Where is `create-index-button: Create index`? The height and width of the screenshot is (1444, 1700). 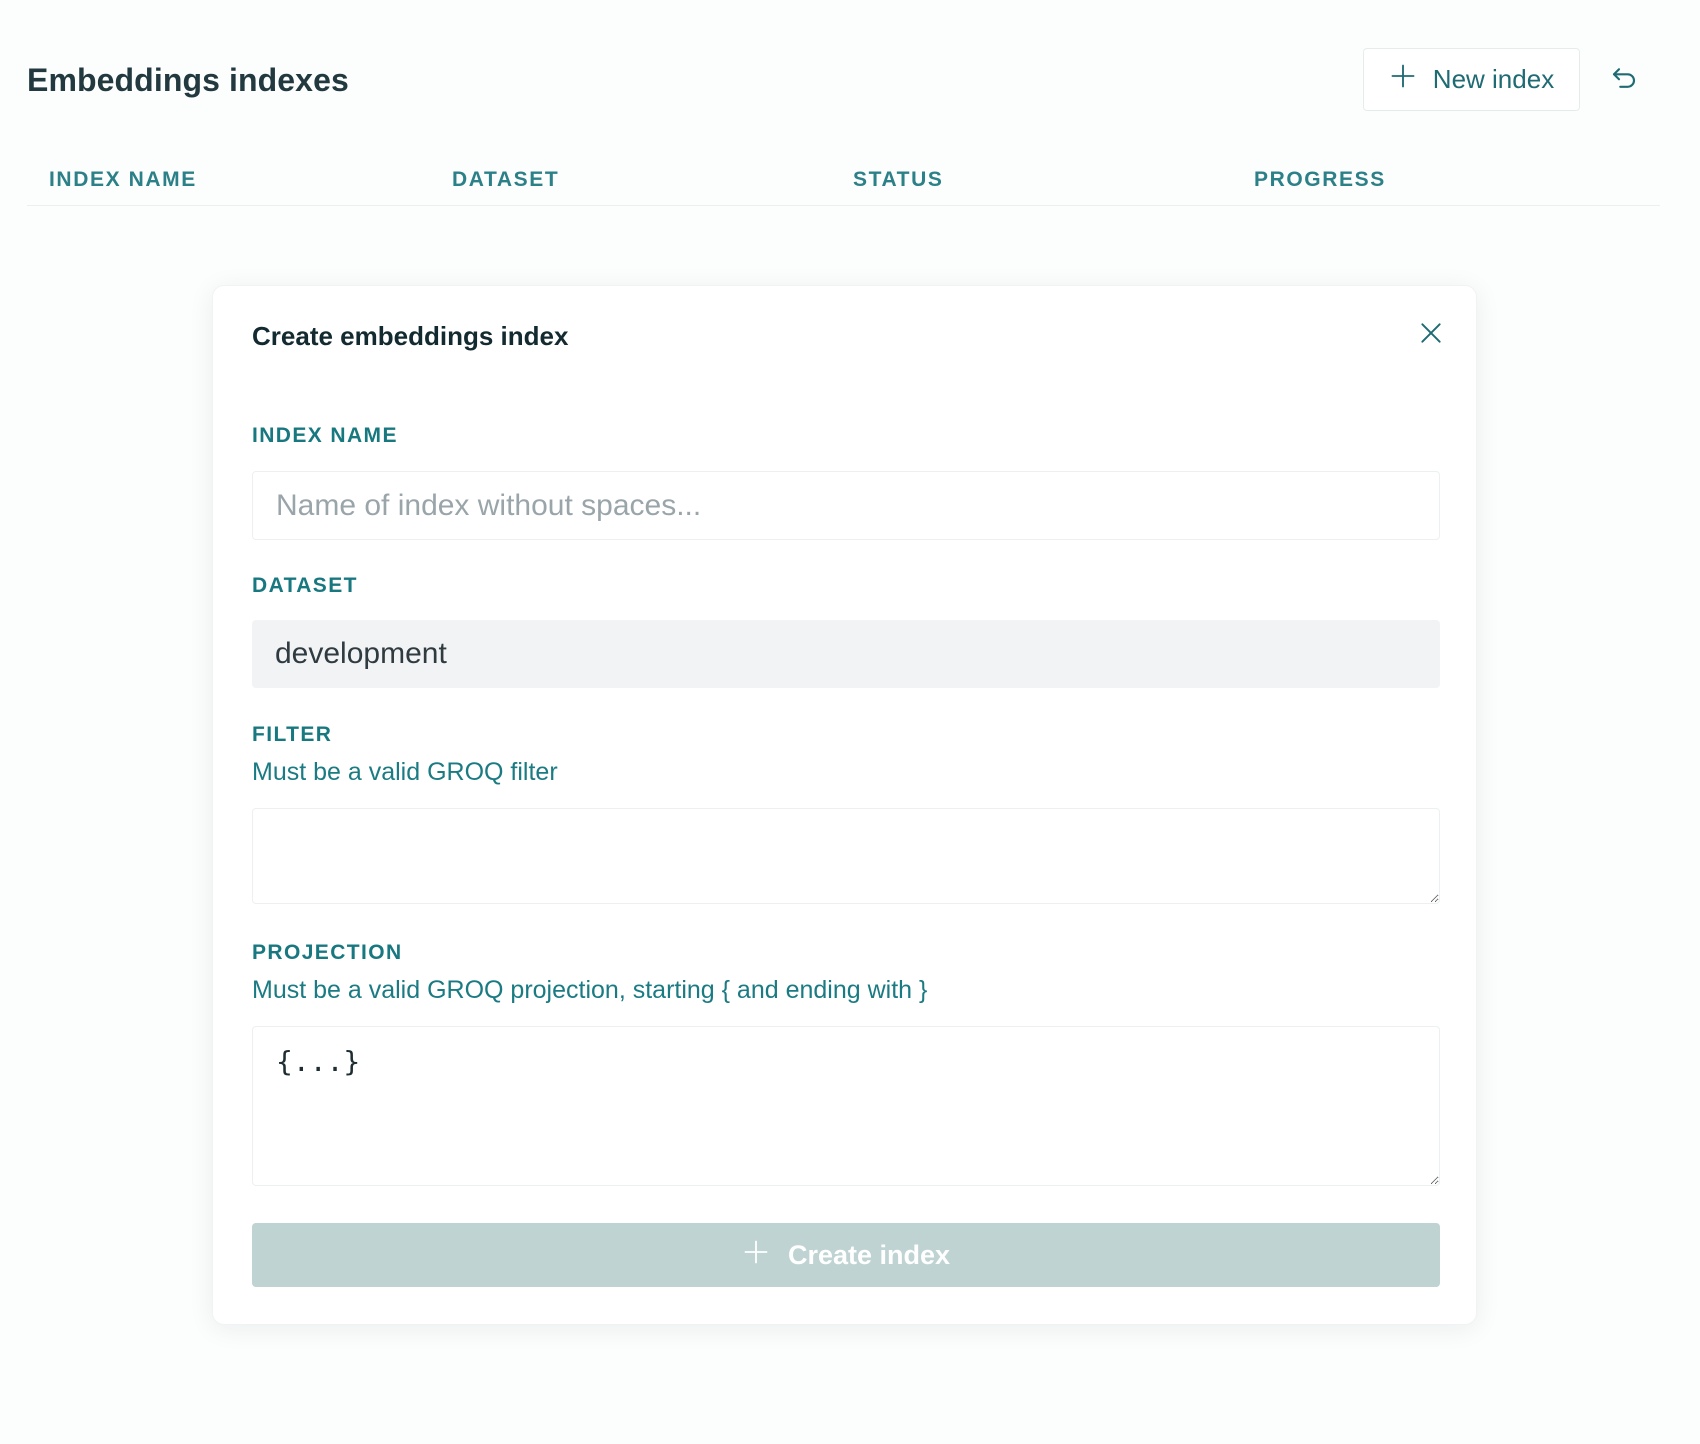
create-index-button: Create index is located at coordinates (846, 1255).